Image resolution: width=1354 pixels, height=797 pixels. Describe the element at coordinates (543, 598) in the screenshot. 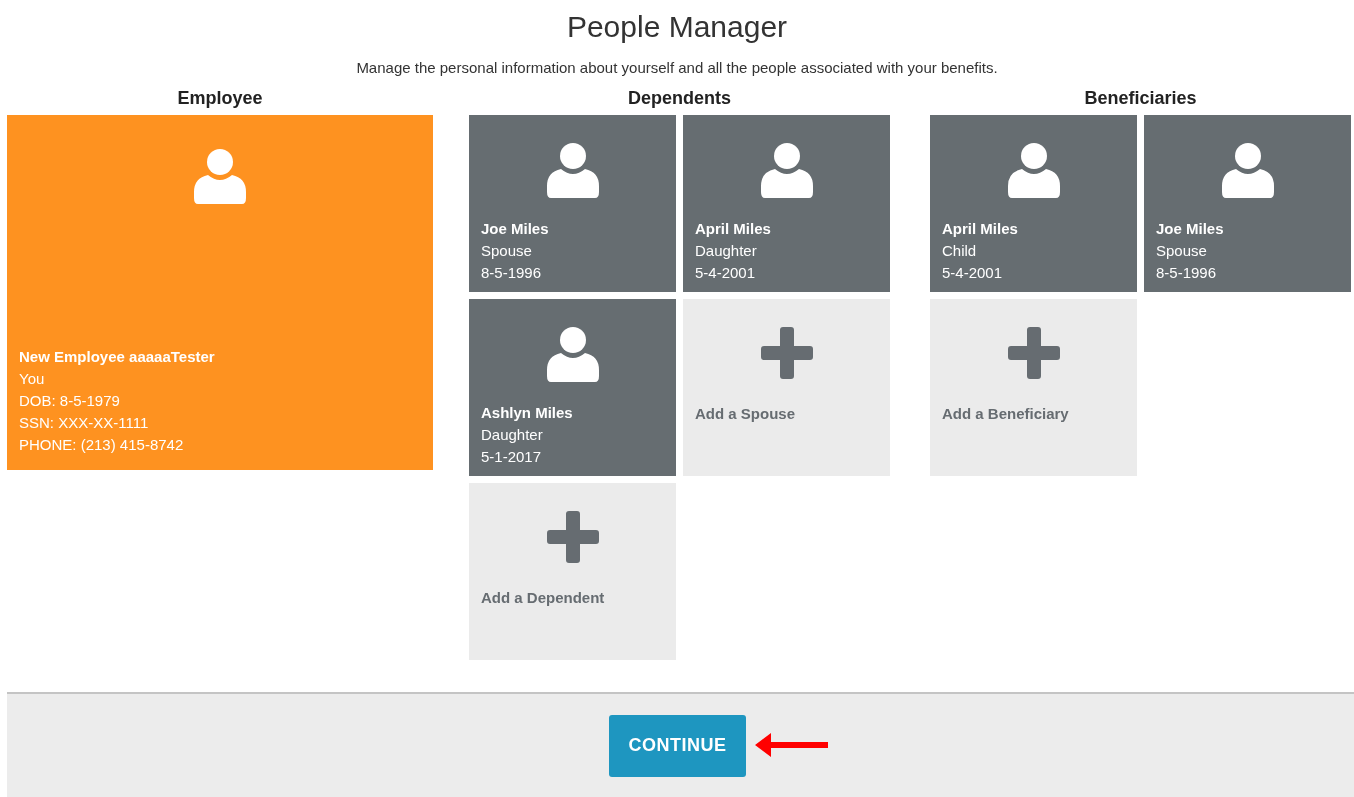

I see `add-label: Add a Dependent` at that location.